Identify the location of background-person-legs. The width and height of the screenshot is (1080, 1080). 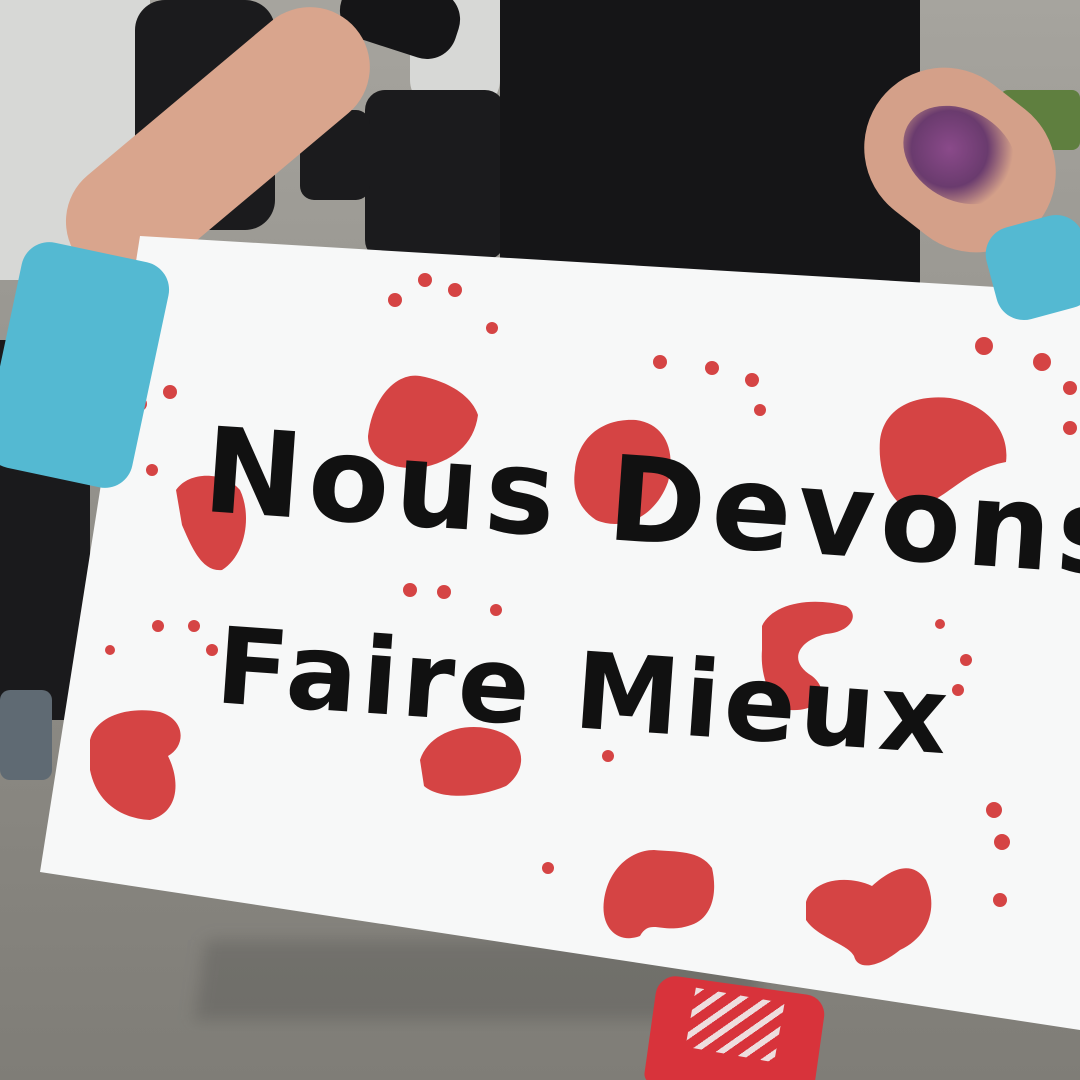
(435, 175).